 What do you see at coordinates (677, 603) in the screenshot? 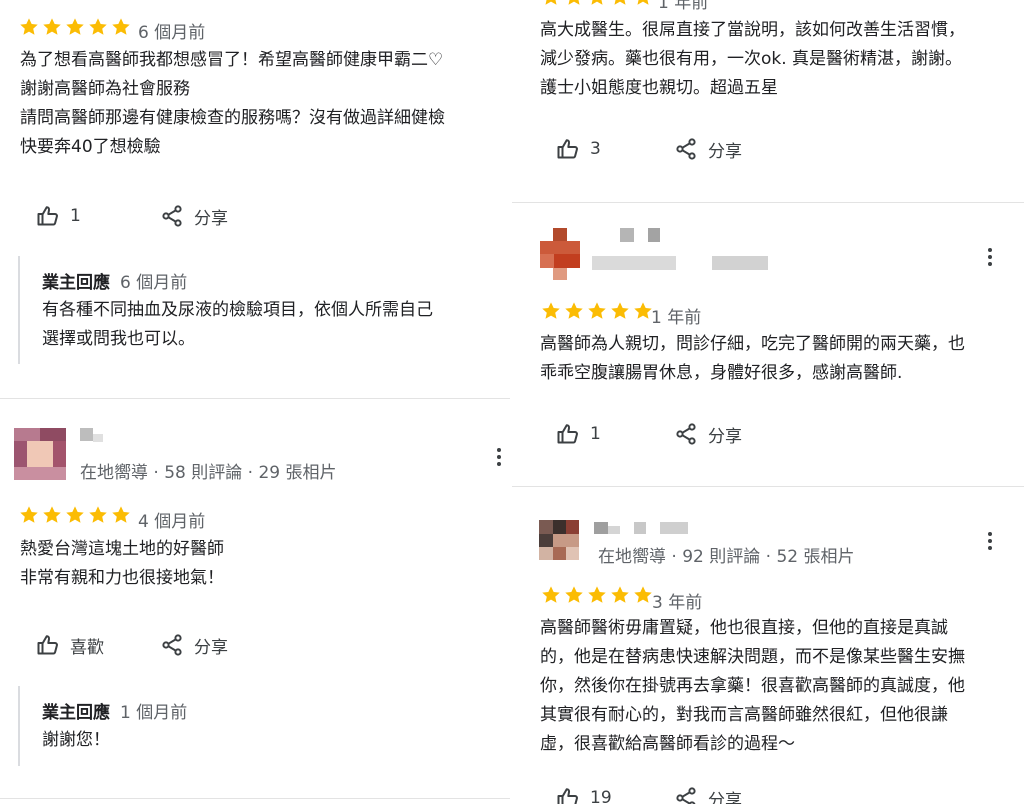
I see `review-time: 3 年前` at bounding box center [677, 603].